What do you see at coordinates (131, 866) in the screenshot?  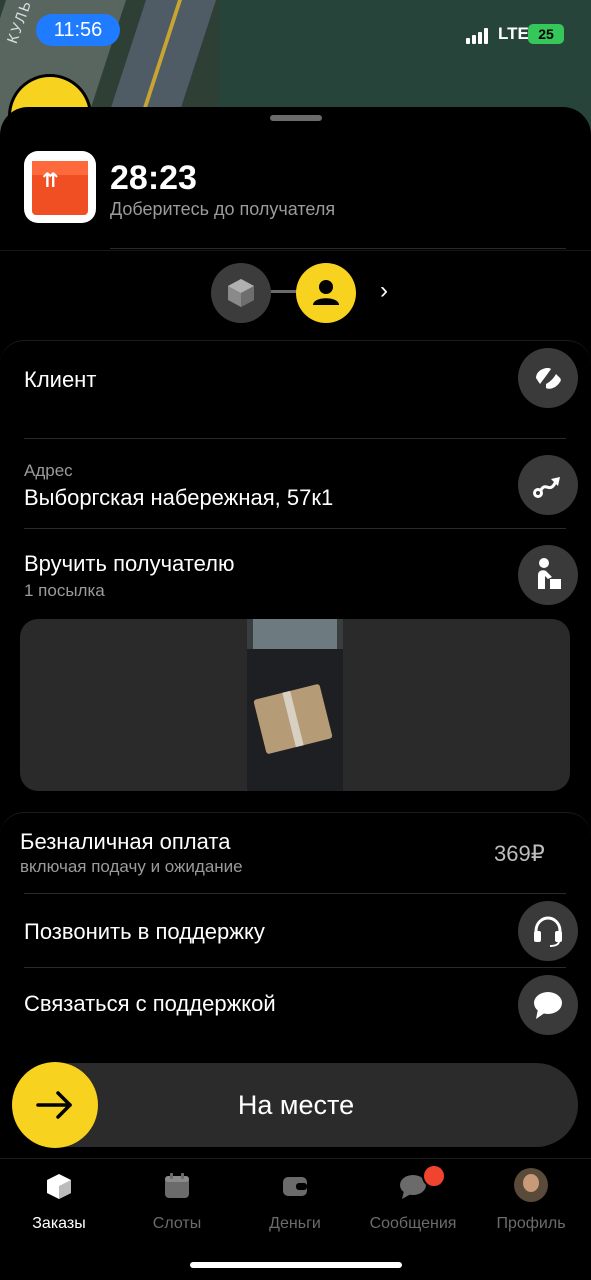 I see `payment-subtitle: включая подачу и ожидание` at bounding box center [131, 866].